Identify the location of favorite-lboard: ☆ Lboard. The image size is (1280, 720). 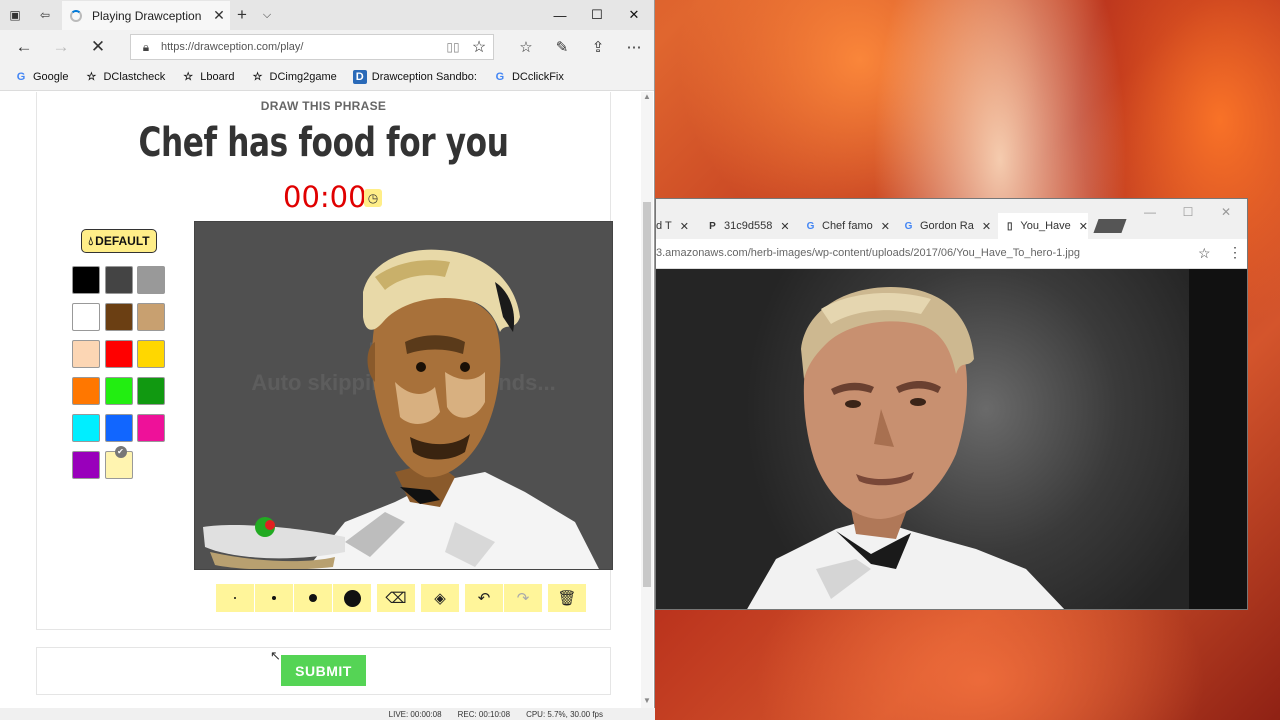
(207, 77).